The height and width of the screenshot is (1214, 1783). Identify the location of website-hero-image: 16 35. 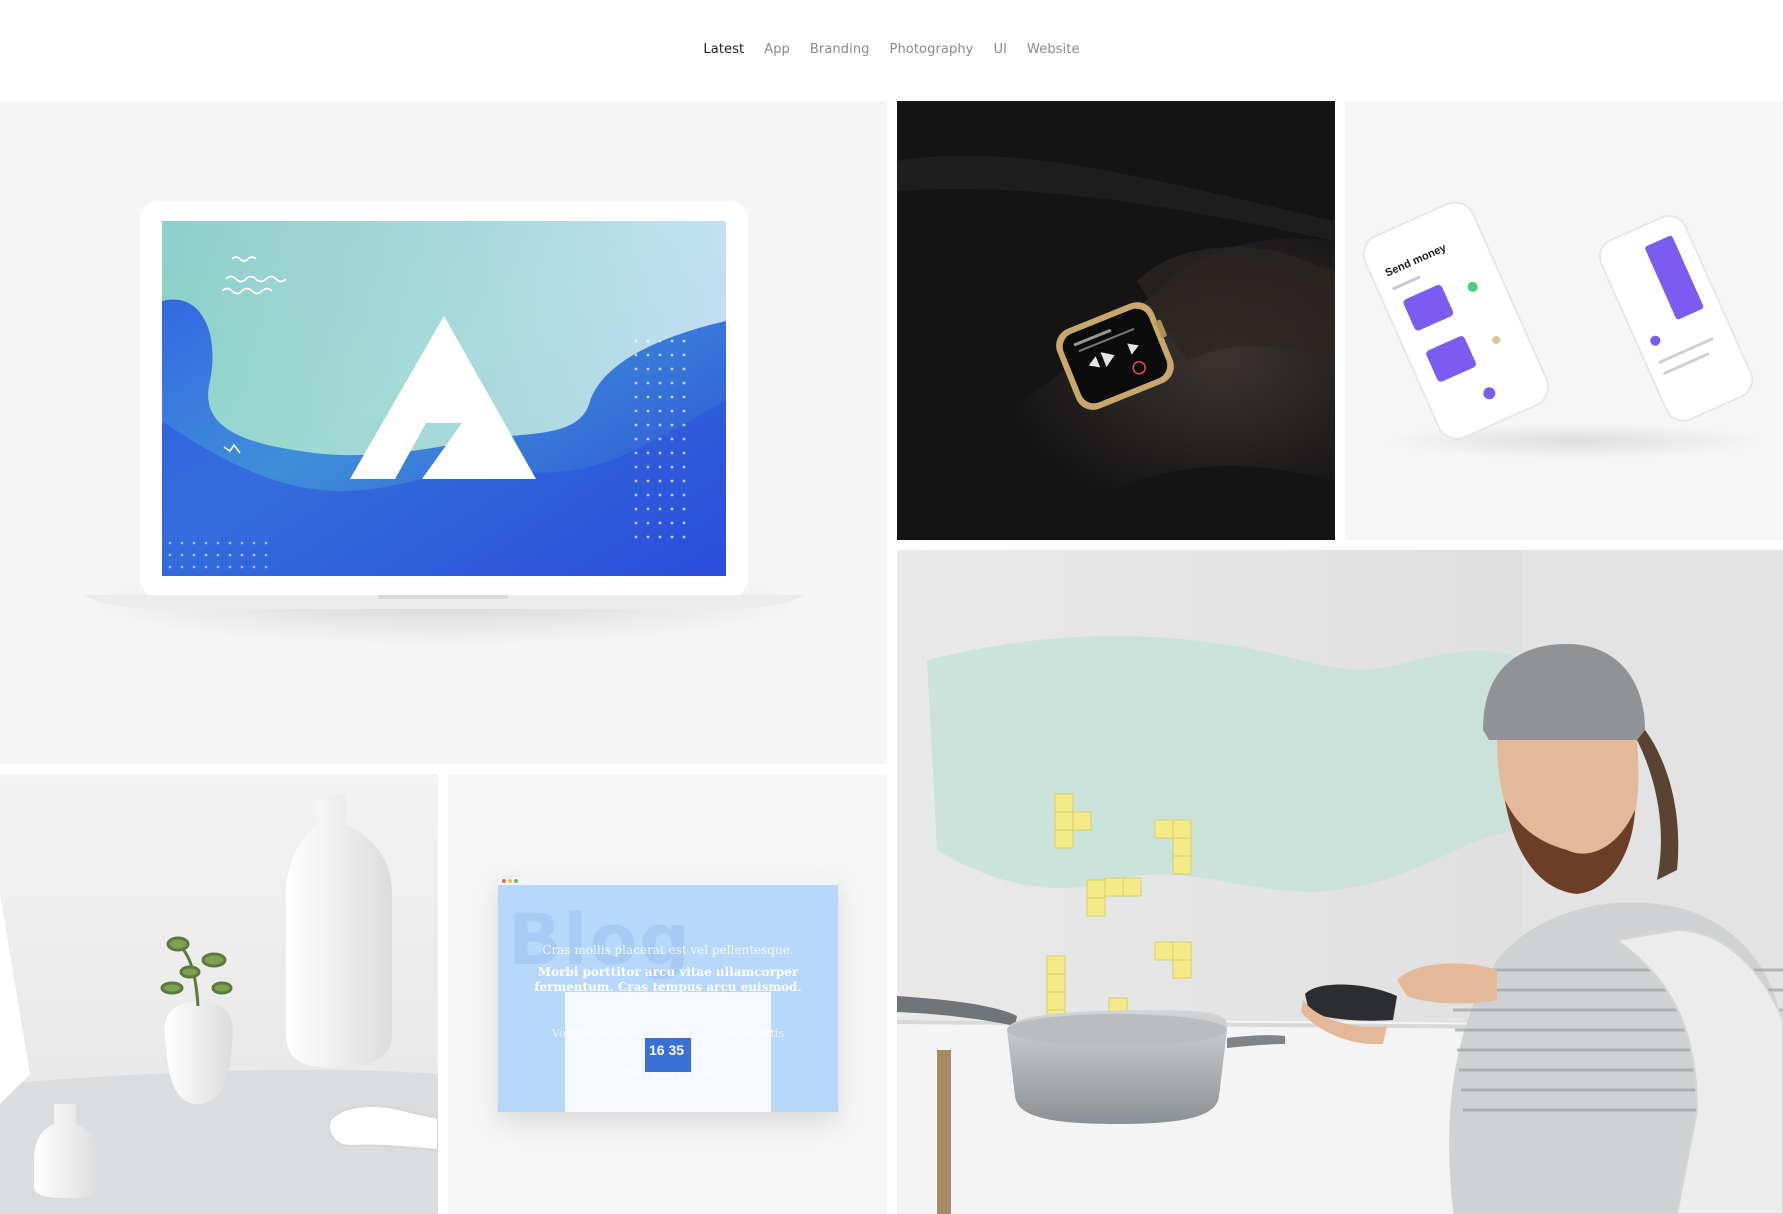
(668, 1052).